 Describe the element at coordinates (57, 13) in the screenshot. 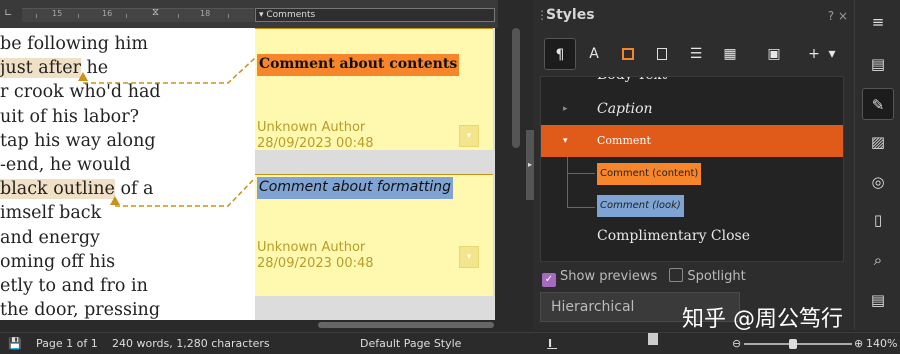

I see `ruler-number: 15` at that location.